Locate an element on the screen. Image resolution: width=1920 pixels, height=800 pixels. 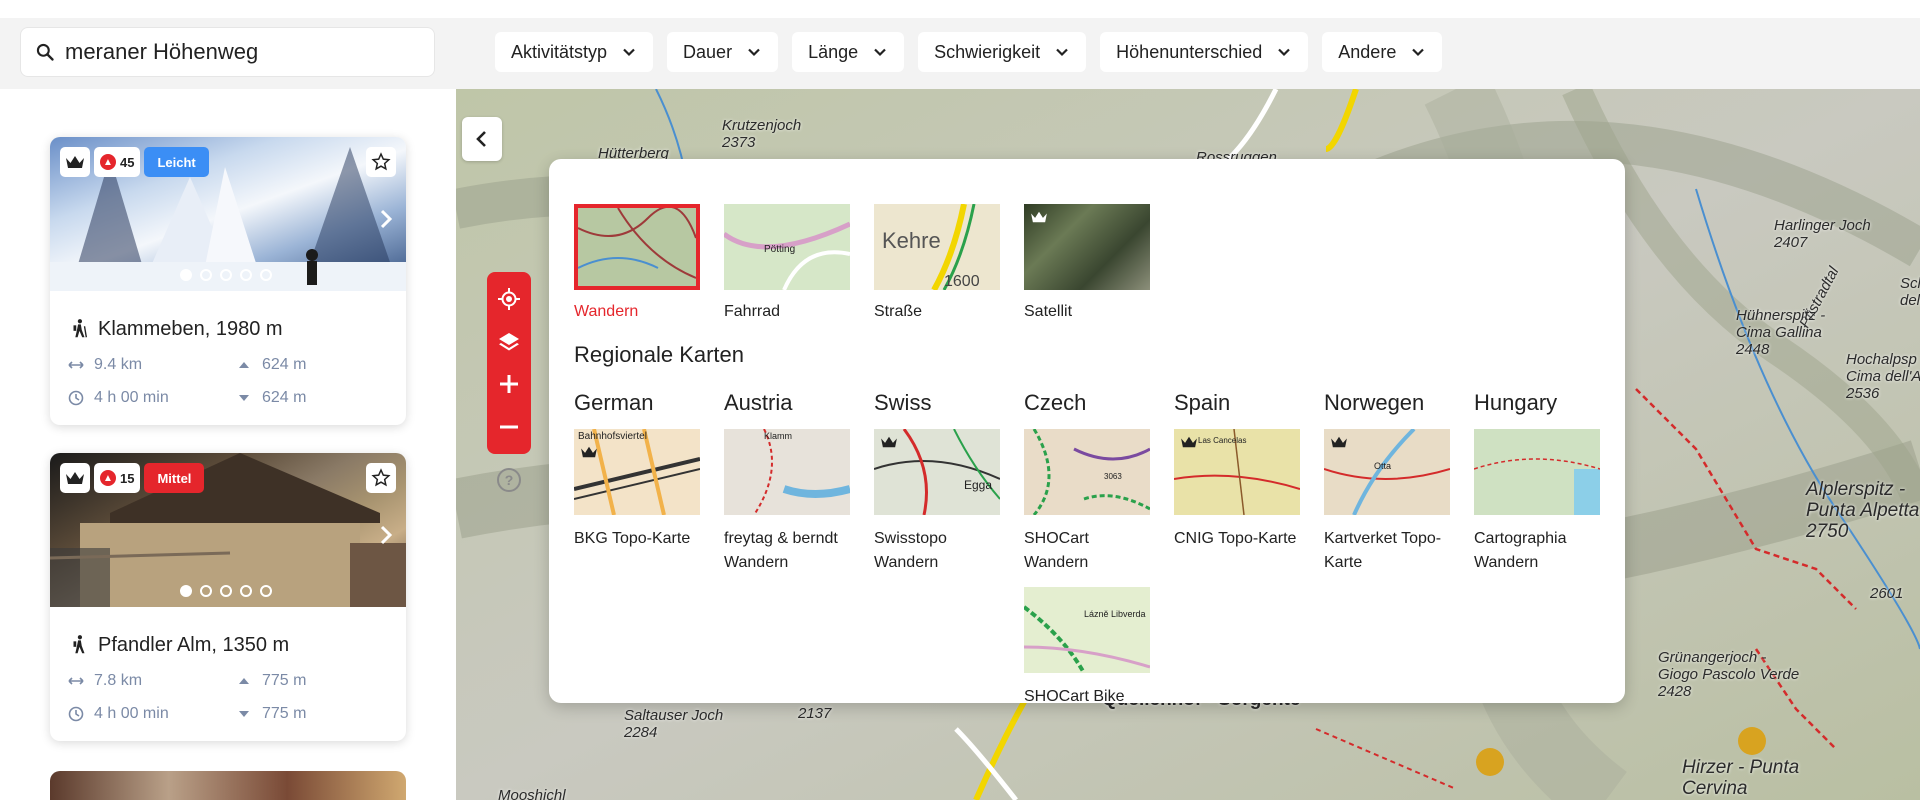
regional-maps-title: Regionale Karten is located at coordinates (659, 354).